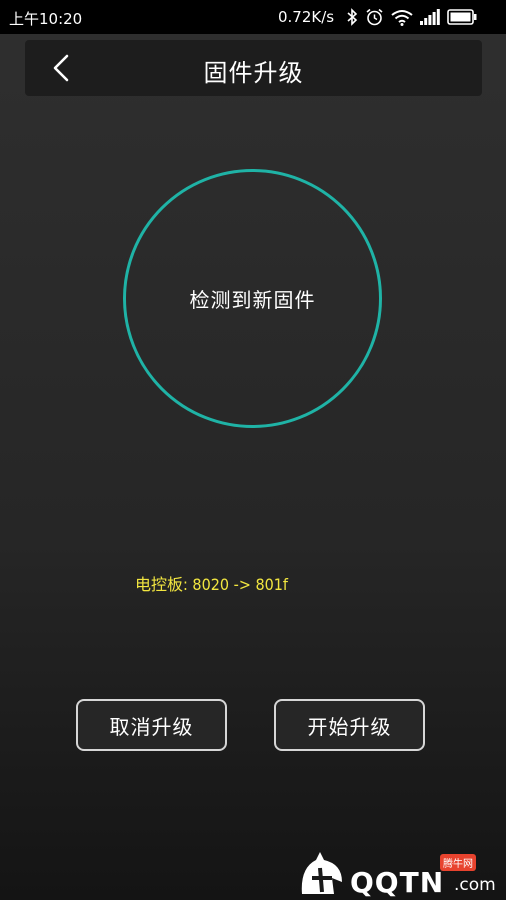 The image size is (506, 900). I want to click on watermark-brand: QQTN, so click(397, 882).